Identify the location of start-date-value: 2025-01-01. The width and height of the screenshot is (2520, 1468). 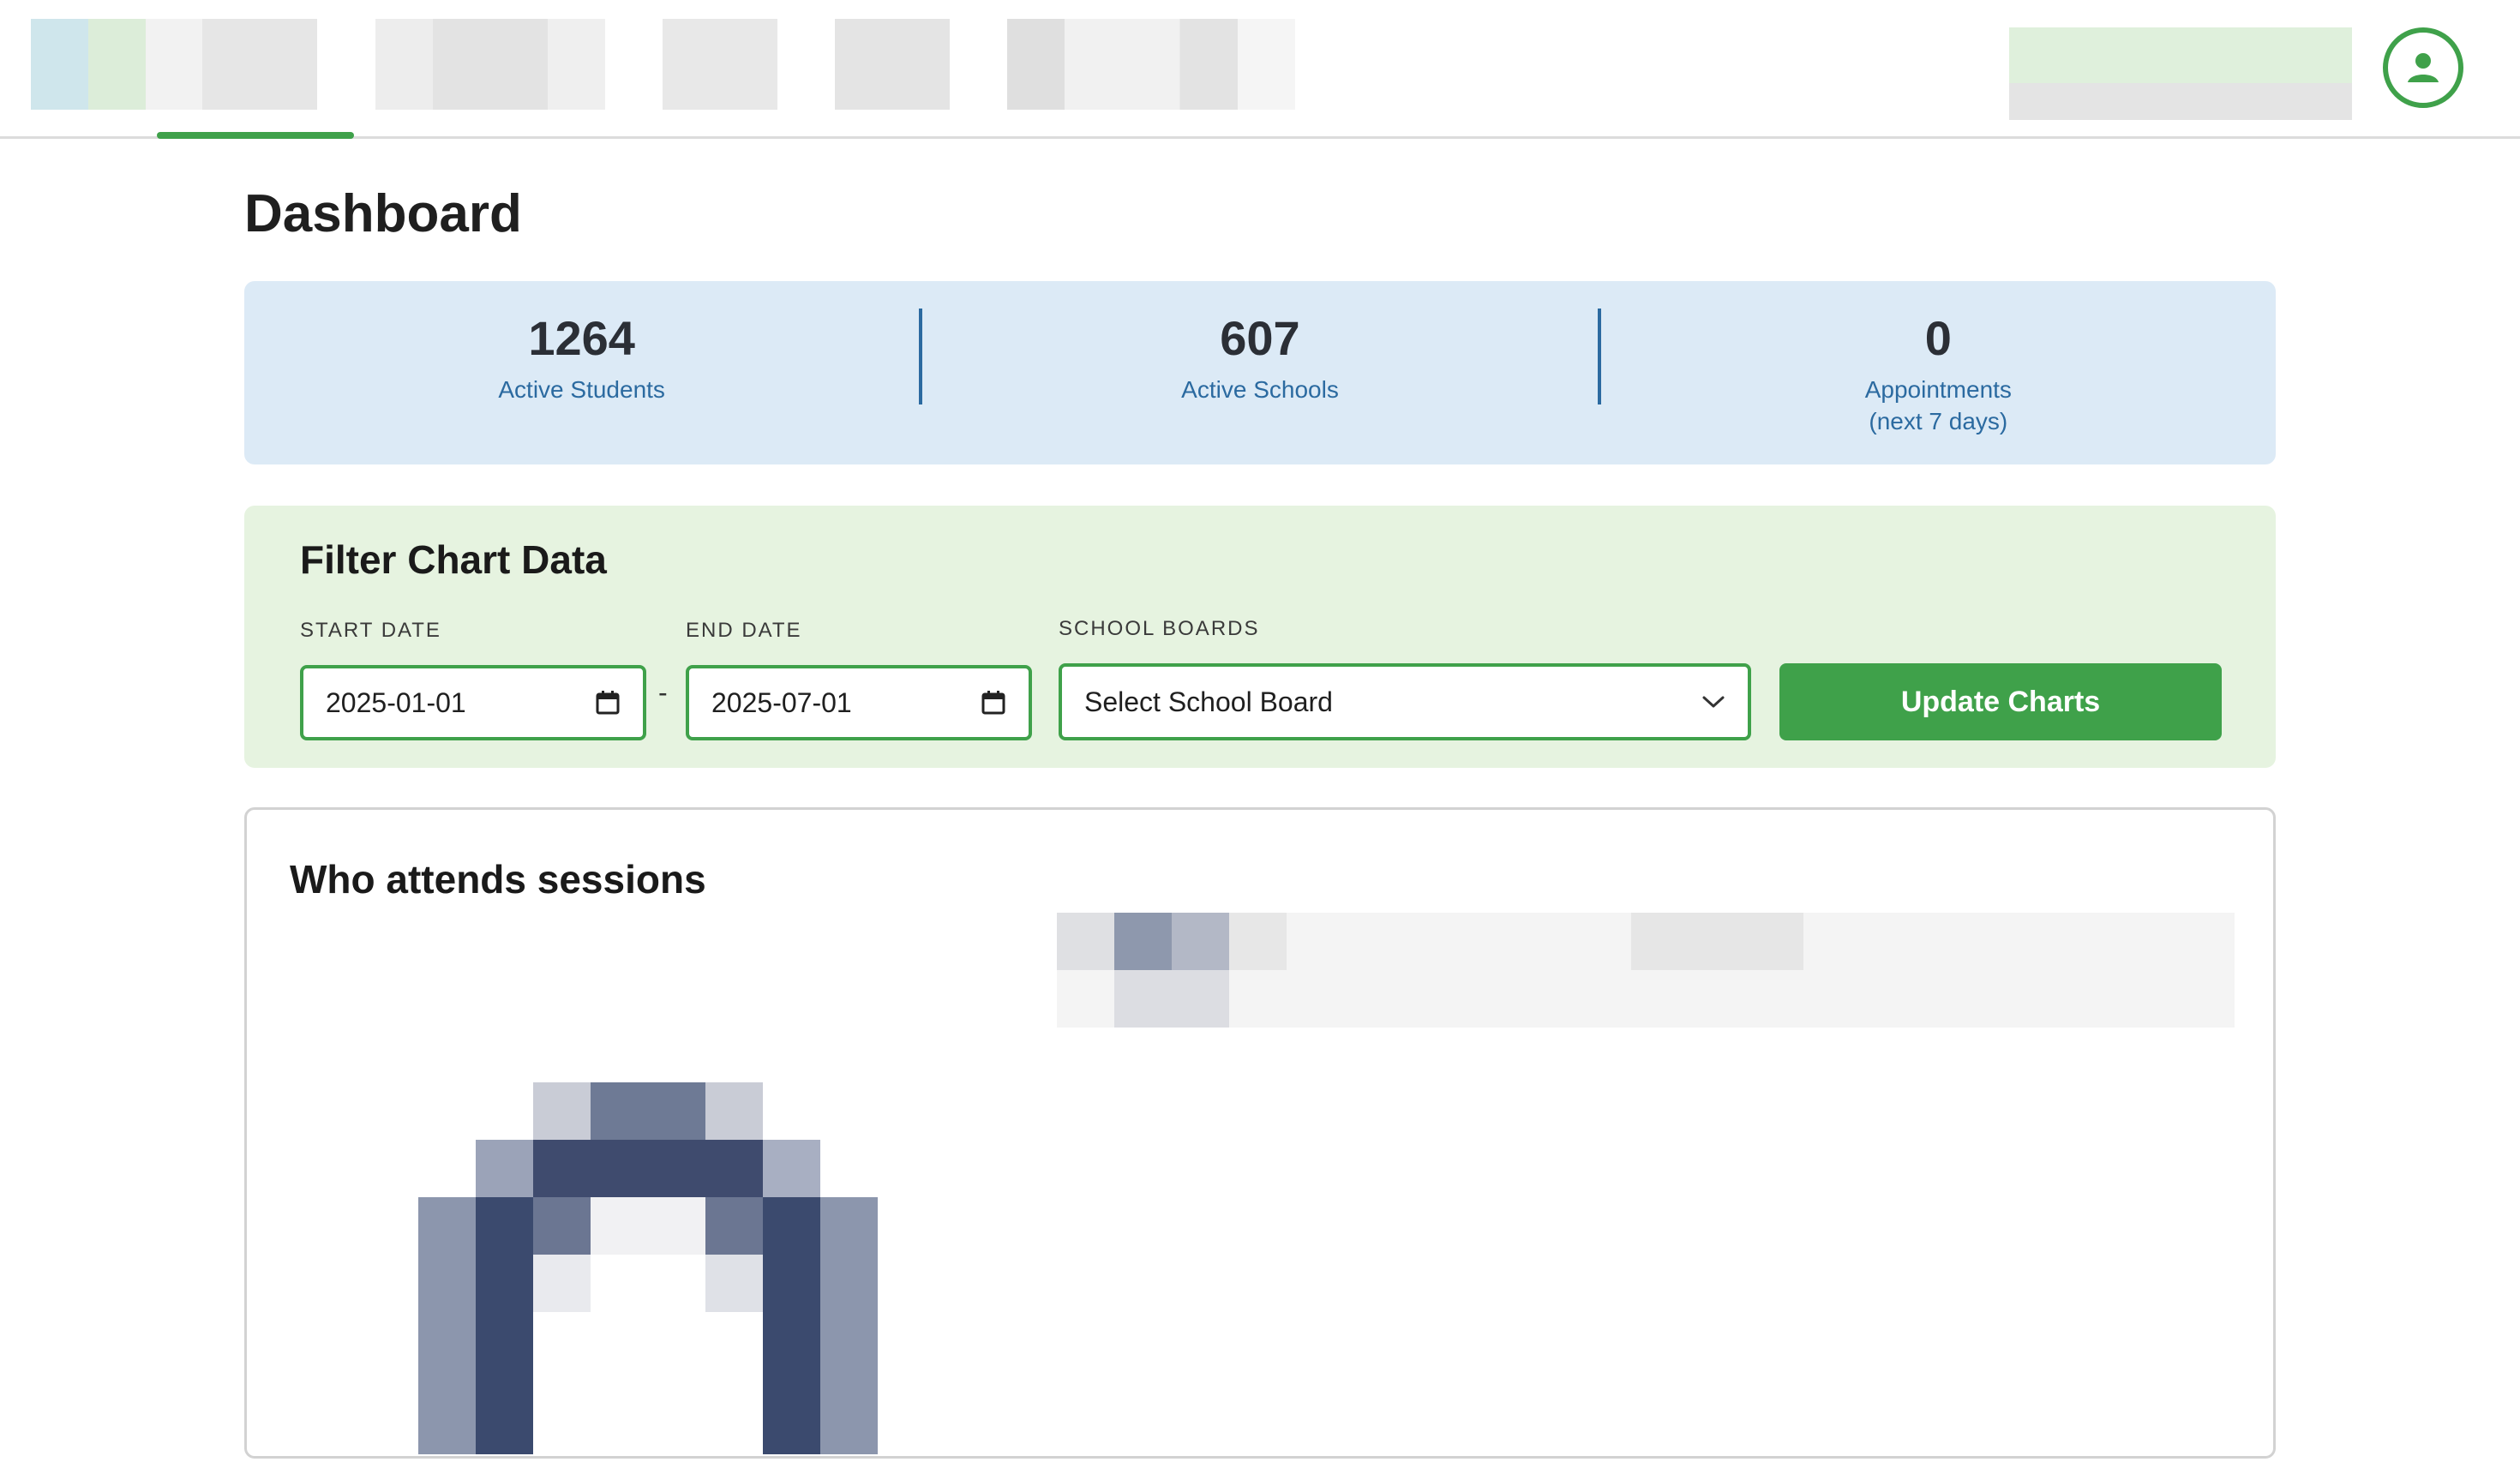
(396, 702).